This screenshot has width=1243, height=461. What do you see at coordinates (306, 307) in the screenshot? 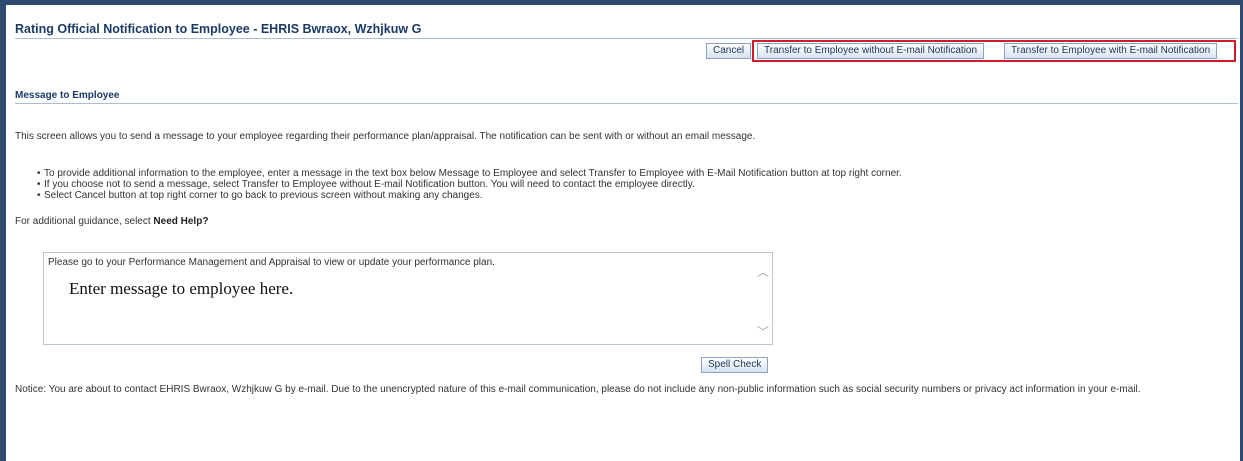
I see `message-hint-overlay: Enter message to employee here.` at bounding box center [306, 307].